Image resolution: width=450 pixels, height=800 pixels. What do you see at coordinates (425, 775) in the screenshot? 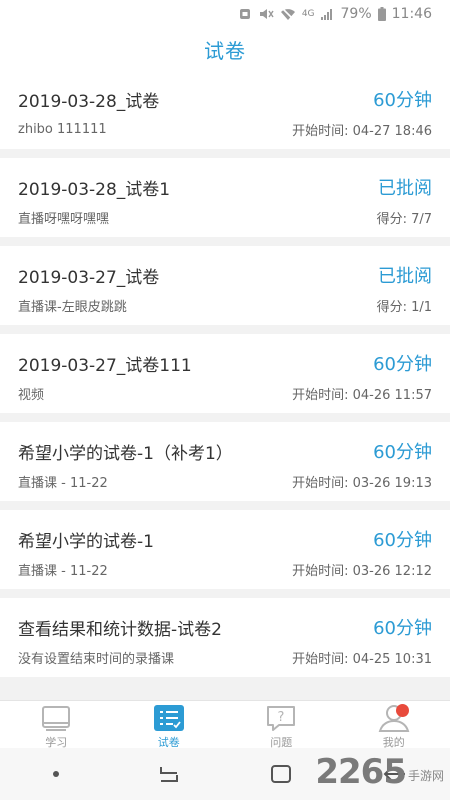
I see `watermark-text: 手游网` at bounding box center [425, 775].